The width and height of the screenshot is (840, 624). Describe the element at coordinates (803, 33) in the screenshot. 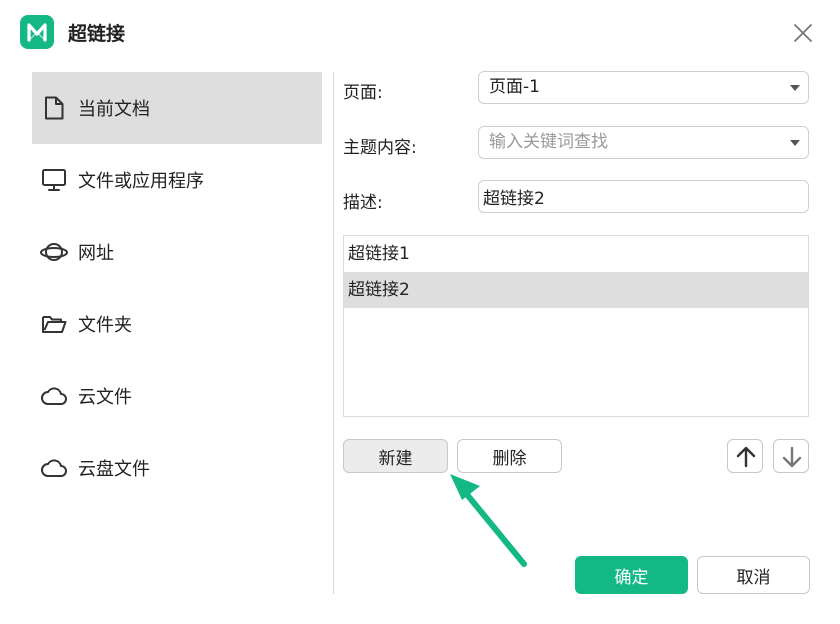

I see `close-icon` at that location.